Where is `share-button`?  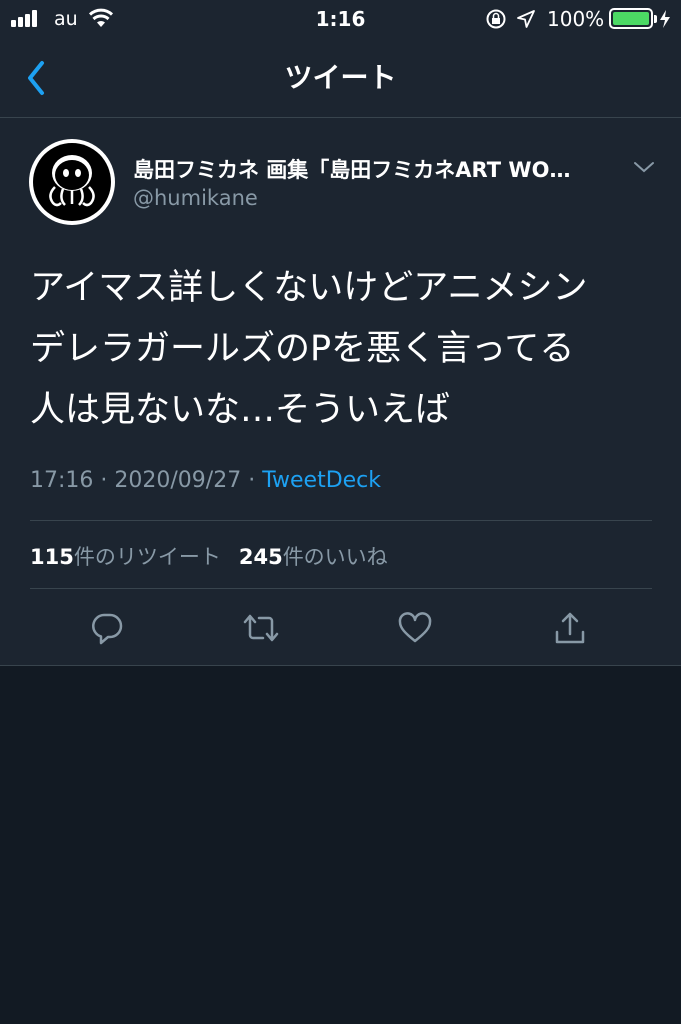 share-button is located at coordinates (570, 628).